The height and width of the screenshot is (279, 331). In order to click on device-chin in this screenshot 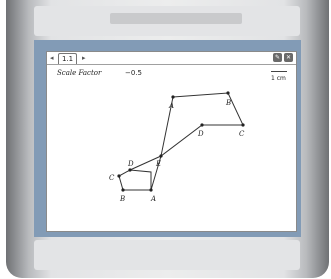, I will do `click(167, 255)`.